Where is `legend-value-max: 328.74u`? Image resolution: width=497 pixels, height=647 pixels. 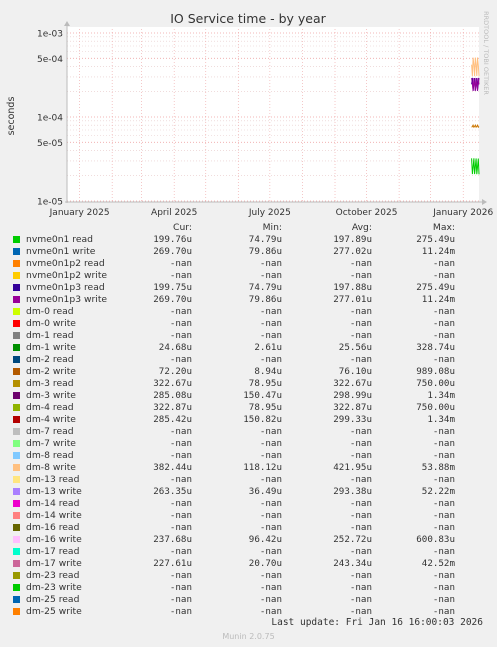
legend-value-max: 328.74u is located at coordinates (435, 347).